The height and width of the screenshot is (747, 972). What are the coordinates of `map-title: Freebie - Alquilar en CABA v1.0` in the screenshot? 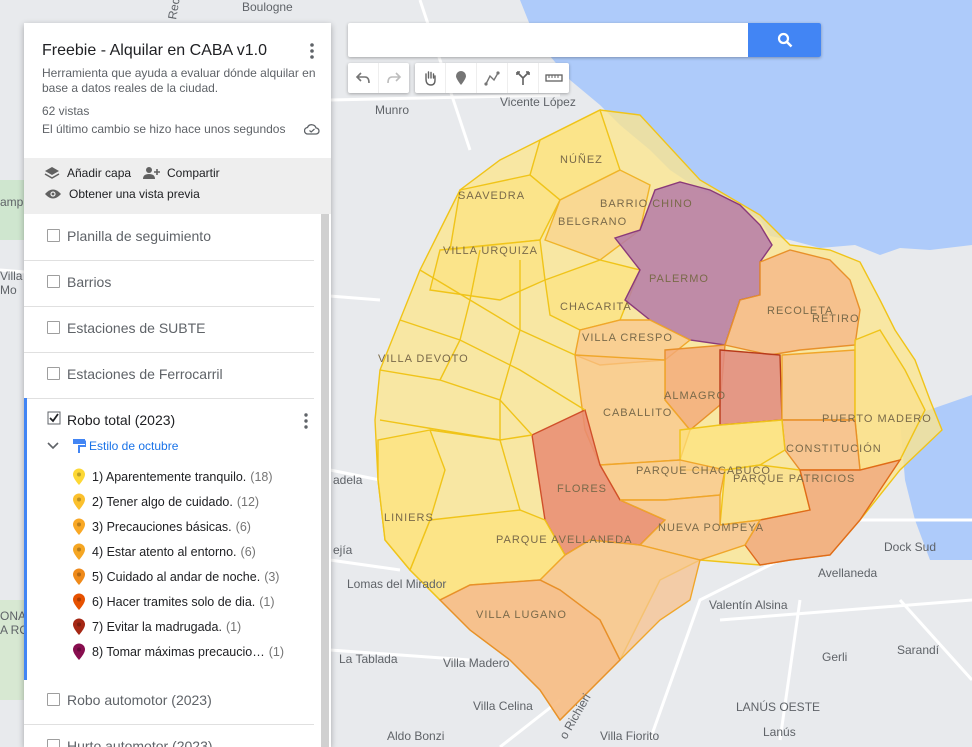 It's located at (154, 51).